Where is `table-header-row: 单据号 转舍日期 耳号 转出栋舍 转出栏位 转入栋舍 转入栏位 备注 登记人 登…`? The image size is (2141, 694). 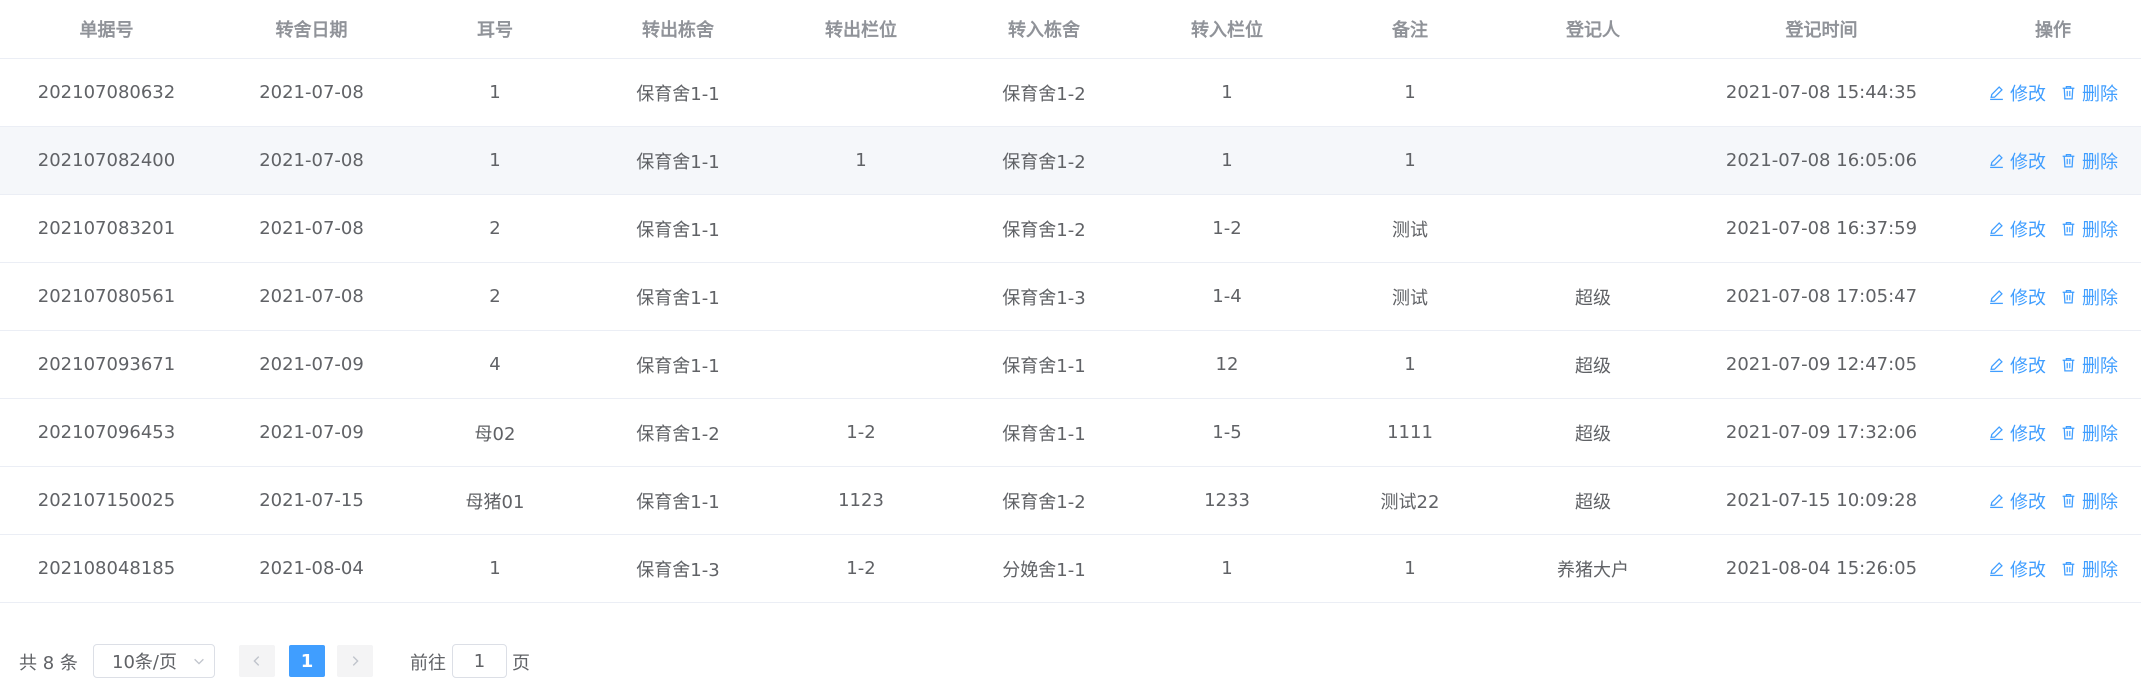 table-header-row: 单据号 转舍日期 耳号 转出栋舍 转出栏位 转入栋舍 转入栏位 备注 登记人 登… is located at coordinates (1070, 29).